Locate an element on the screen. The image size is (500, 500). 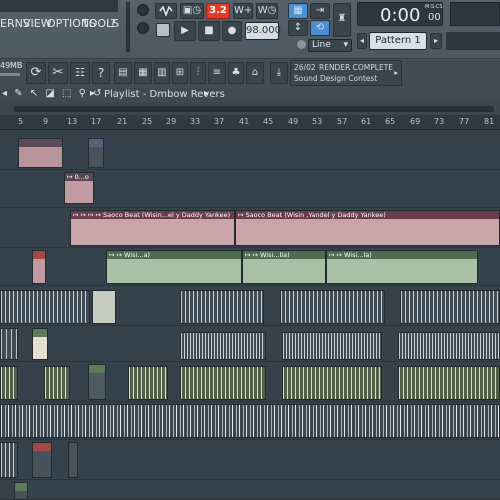
audio-clip: ↦ 0...o is located at coordinates (79, 188).